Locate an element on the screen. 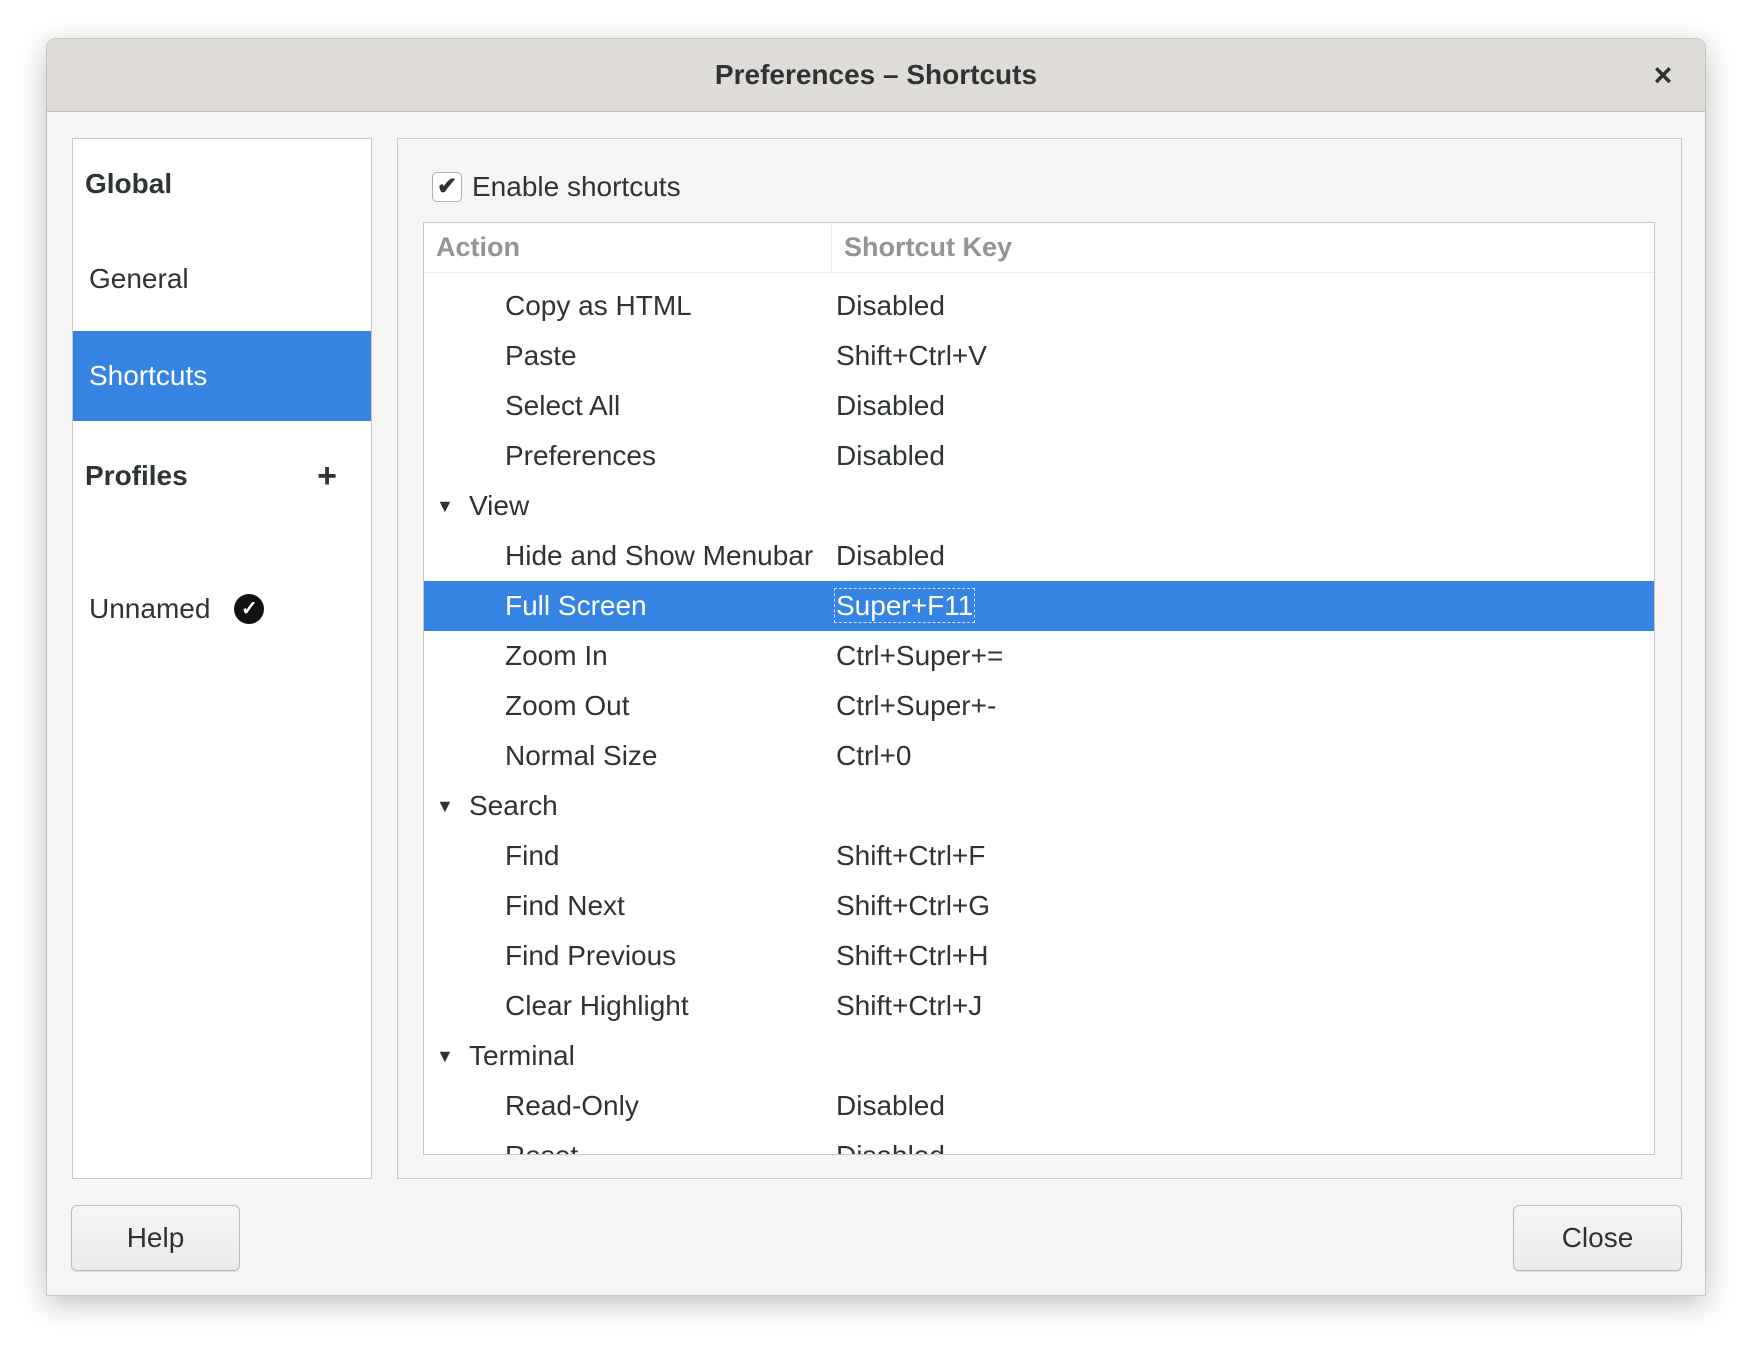 The image size is (1752, 1350). column-header-action: Action is located at coordinates (628, 247).